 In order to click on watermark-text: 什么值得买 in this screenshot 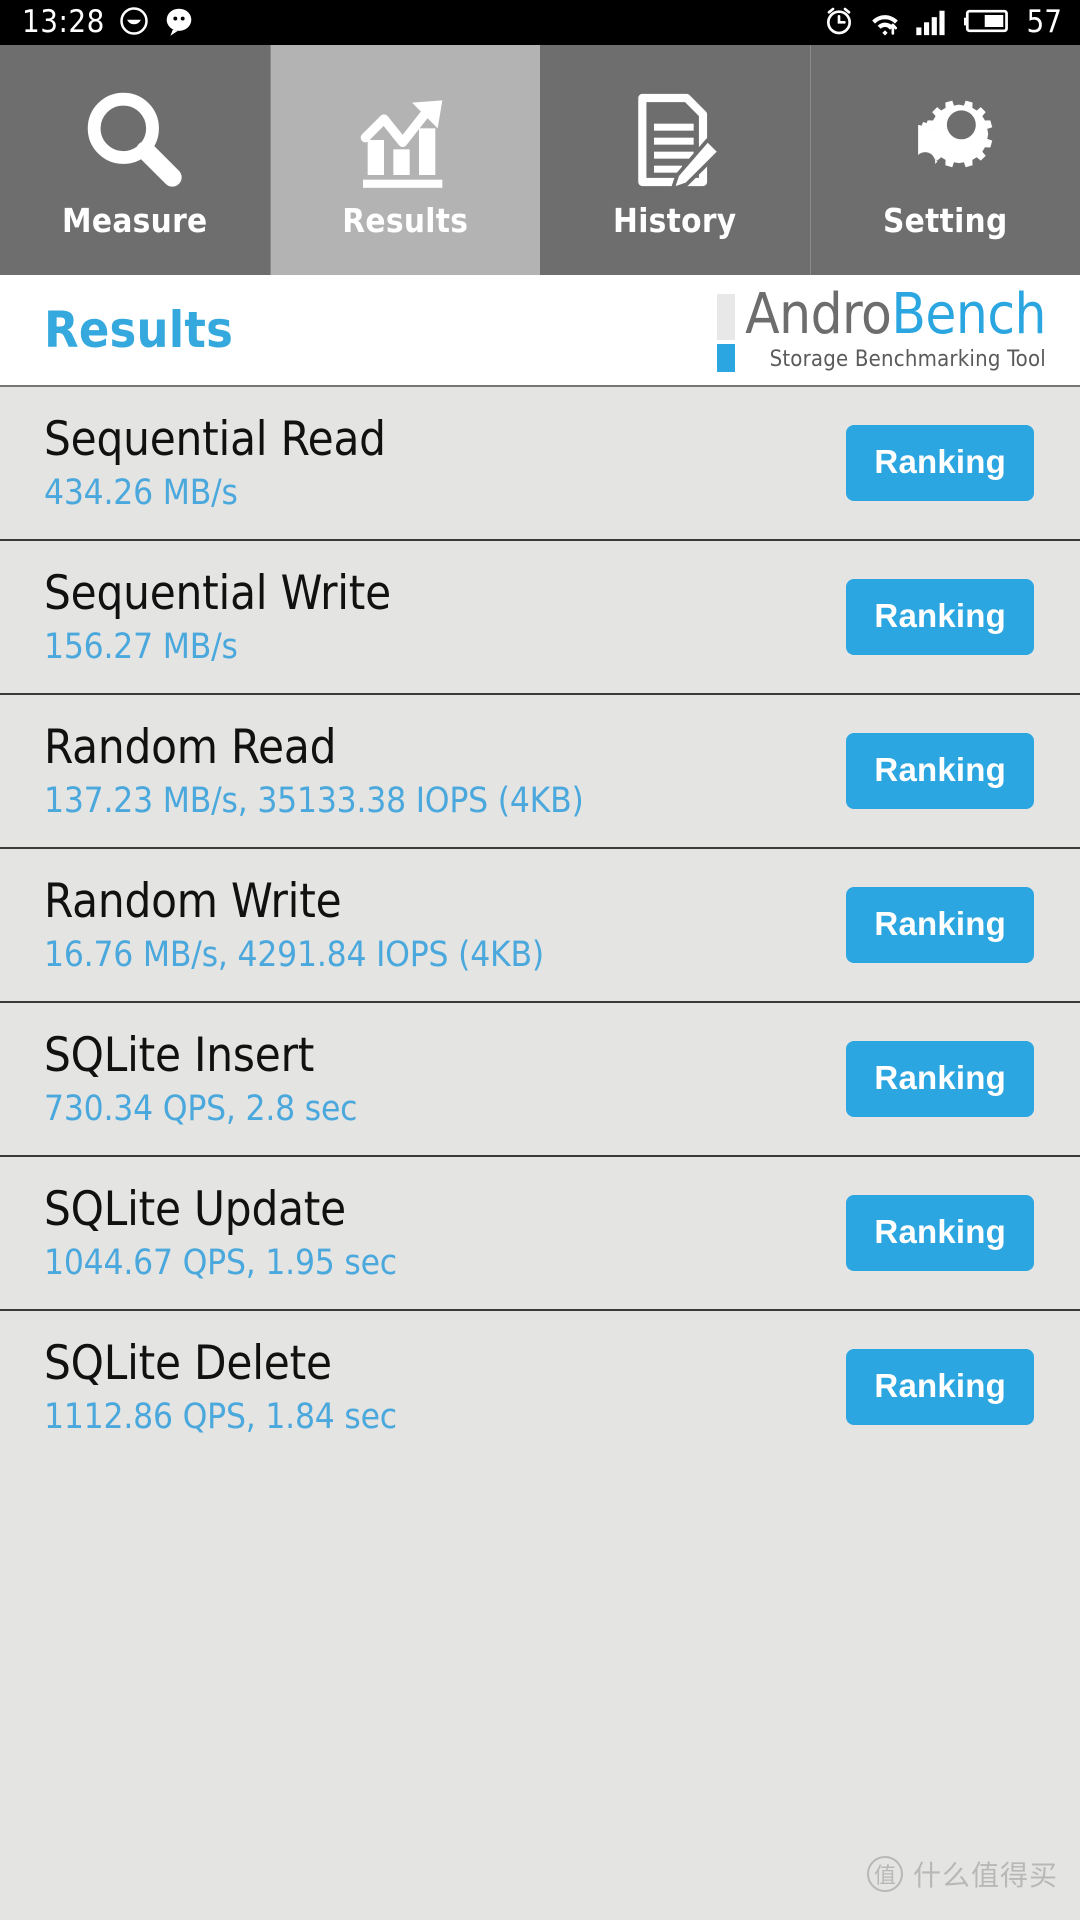, I will do `click(985, 1875)`.